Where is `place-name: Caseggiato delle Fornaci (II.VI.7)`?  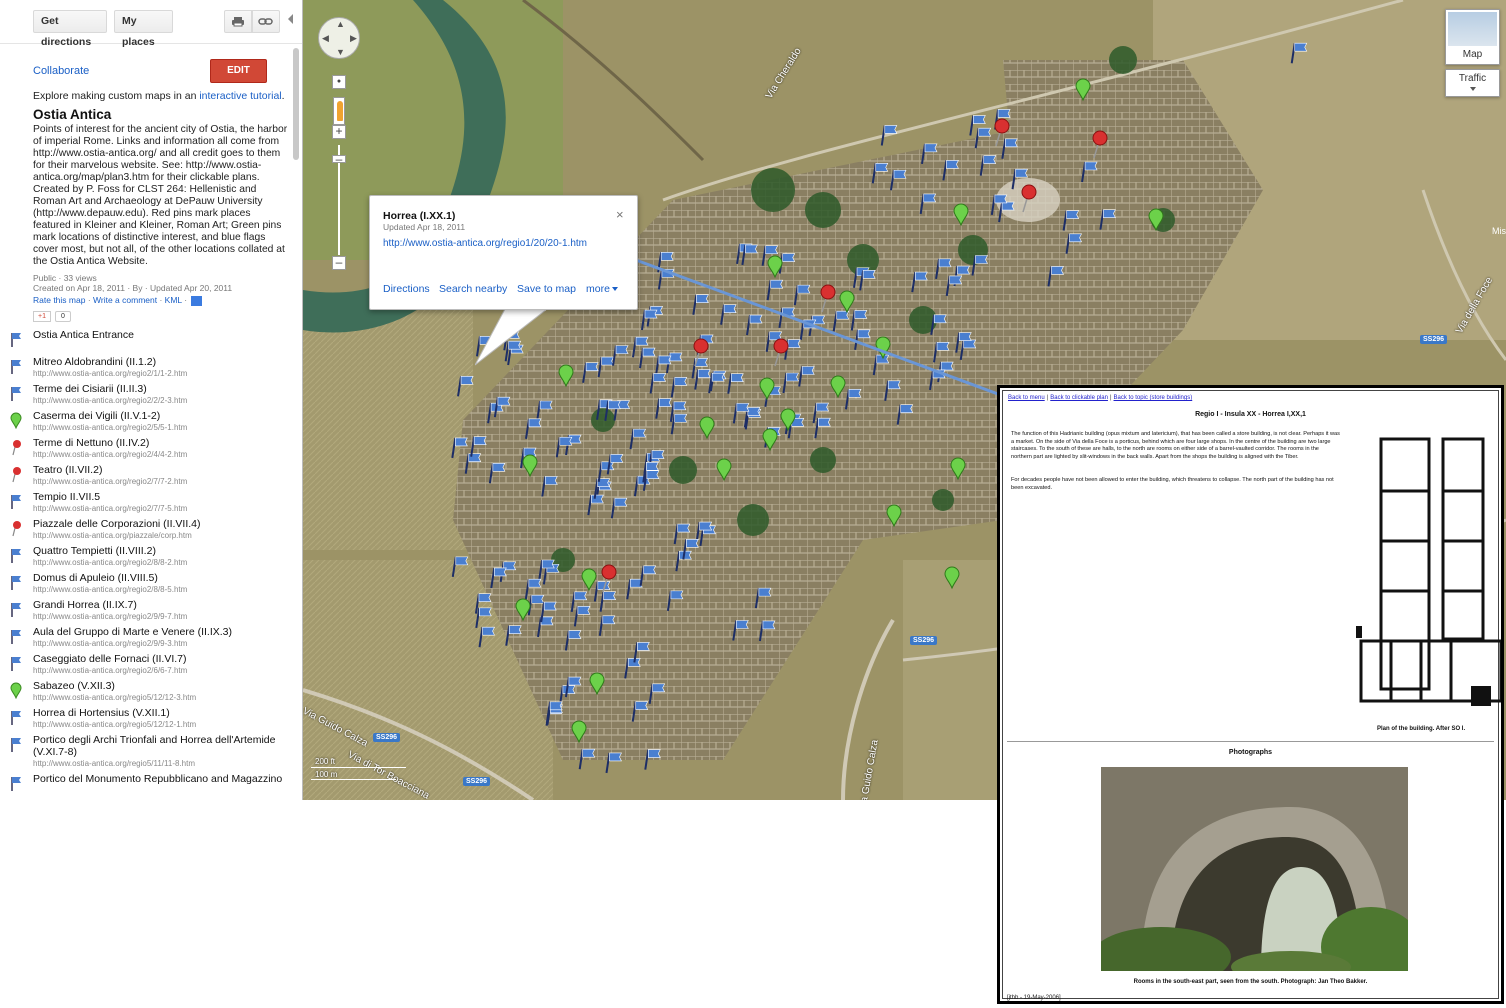 place-name: Caseggiato delle Fornaci (II.VI.7) is located at coordinates (160, 659).